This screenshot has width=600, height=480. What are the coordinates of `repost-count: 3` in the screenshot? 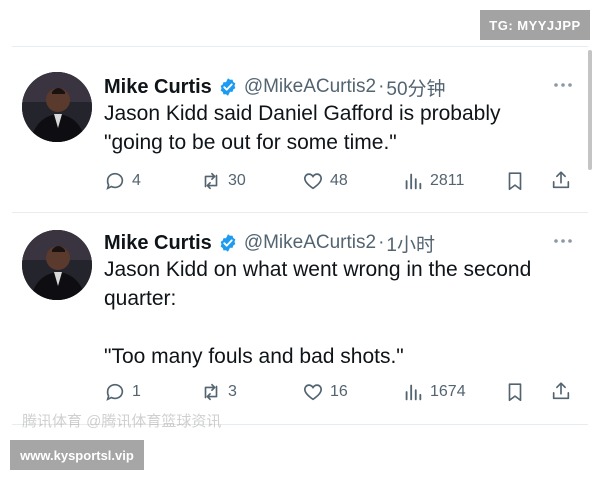 It's located at (232, 391).